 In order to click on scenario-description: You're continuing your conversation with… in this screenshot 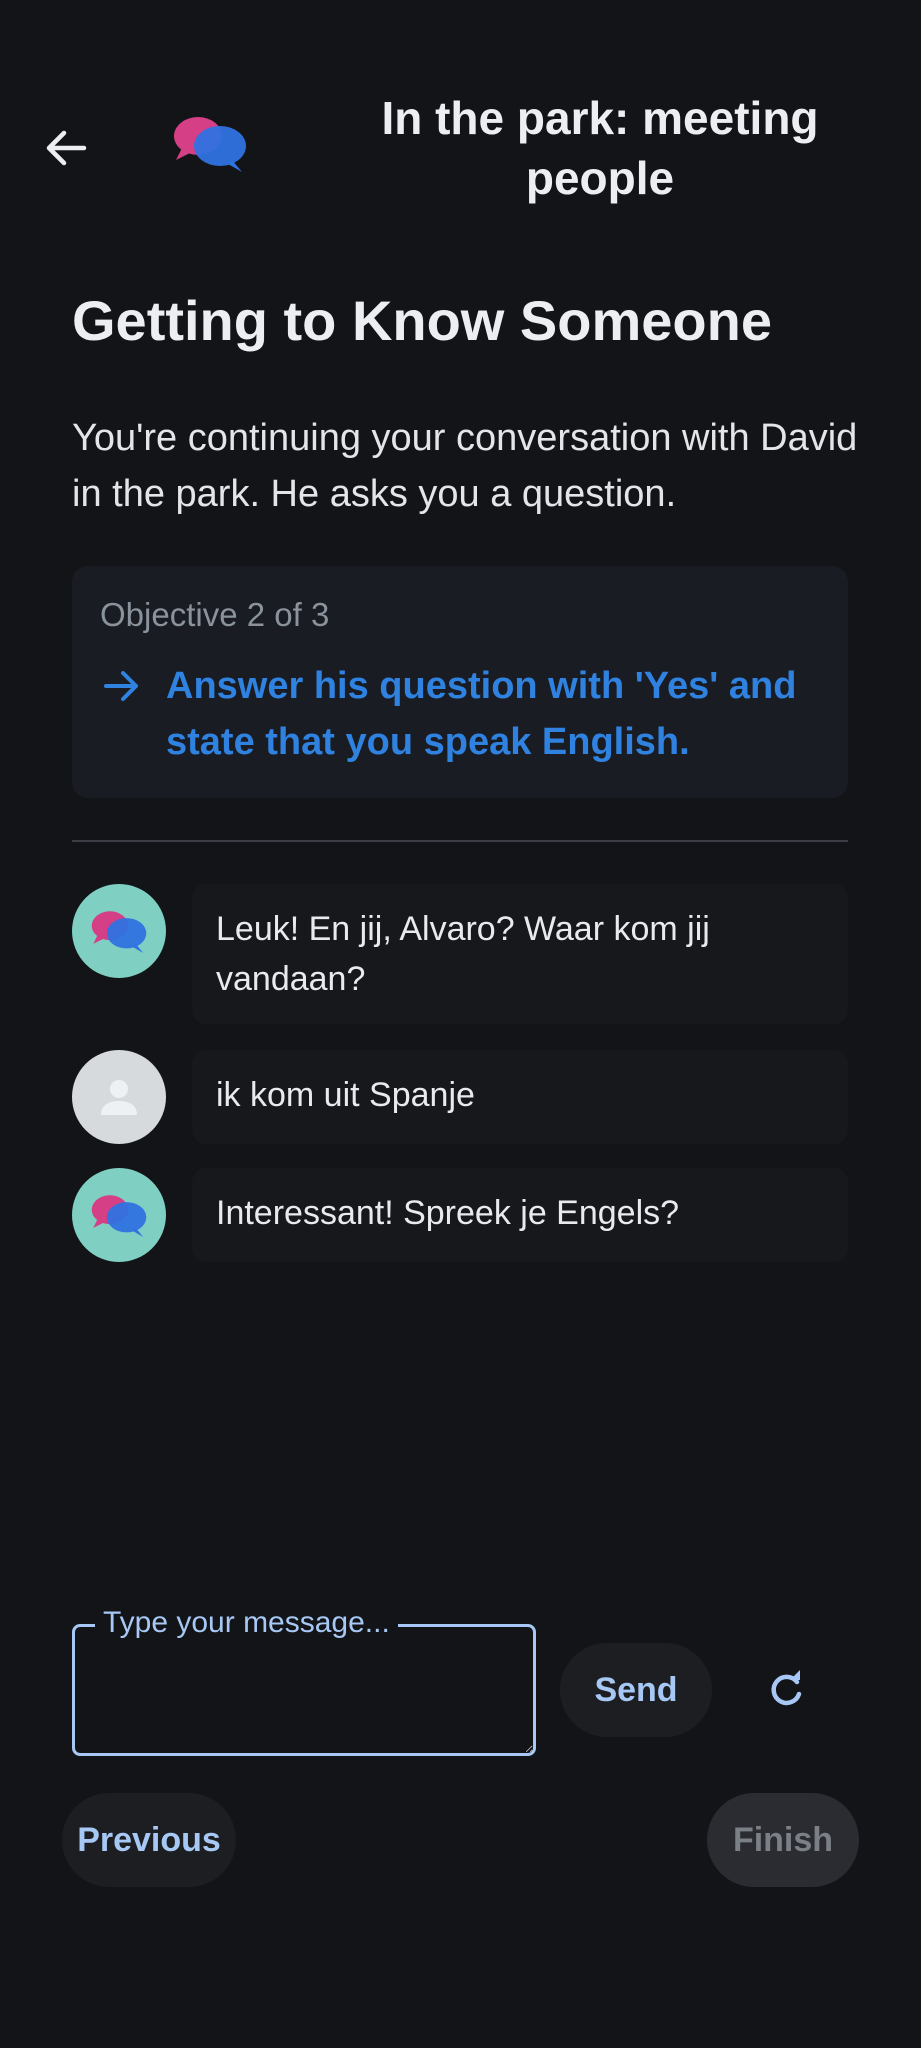, I will do `click(465, 466)`.